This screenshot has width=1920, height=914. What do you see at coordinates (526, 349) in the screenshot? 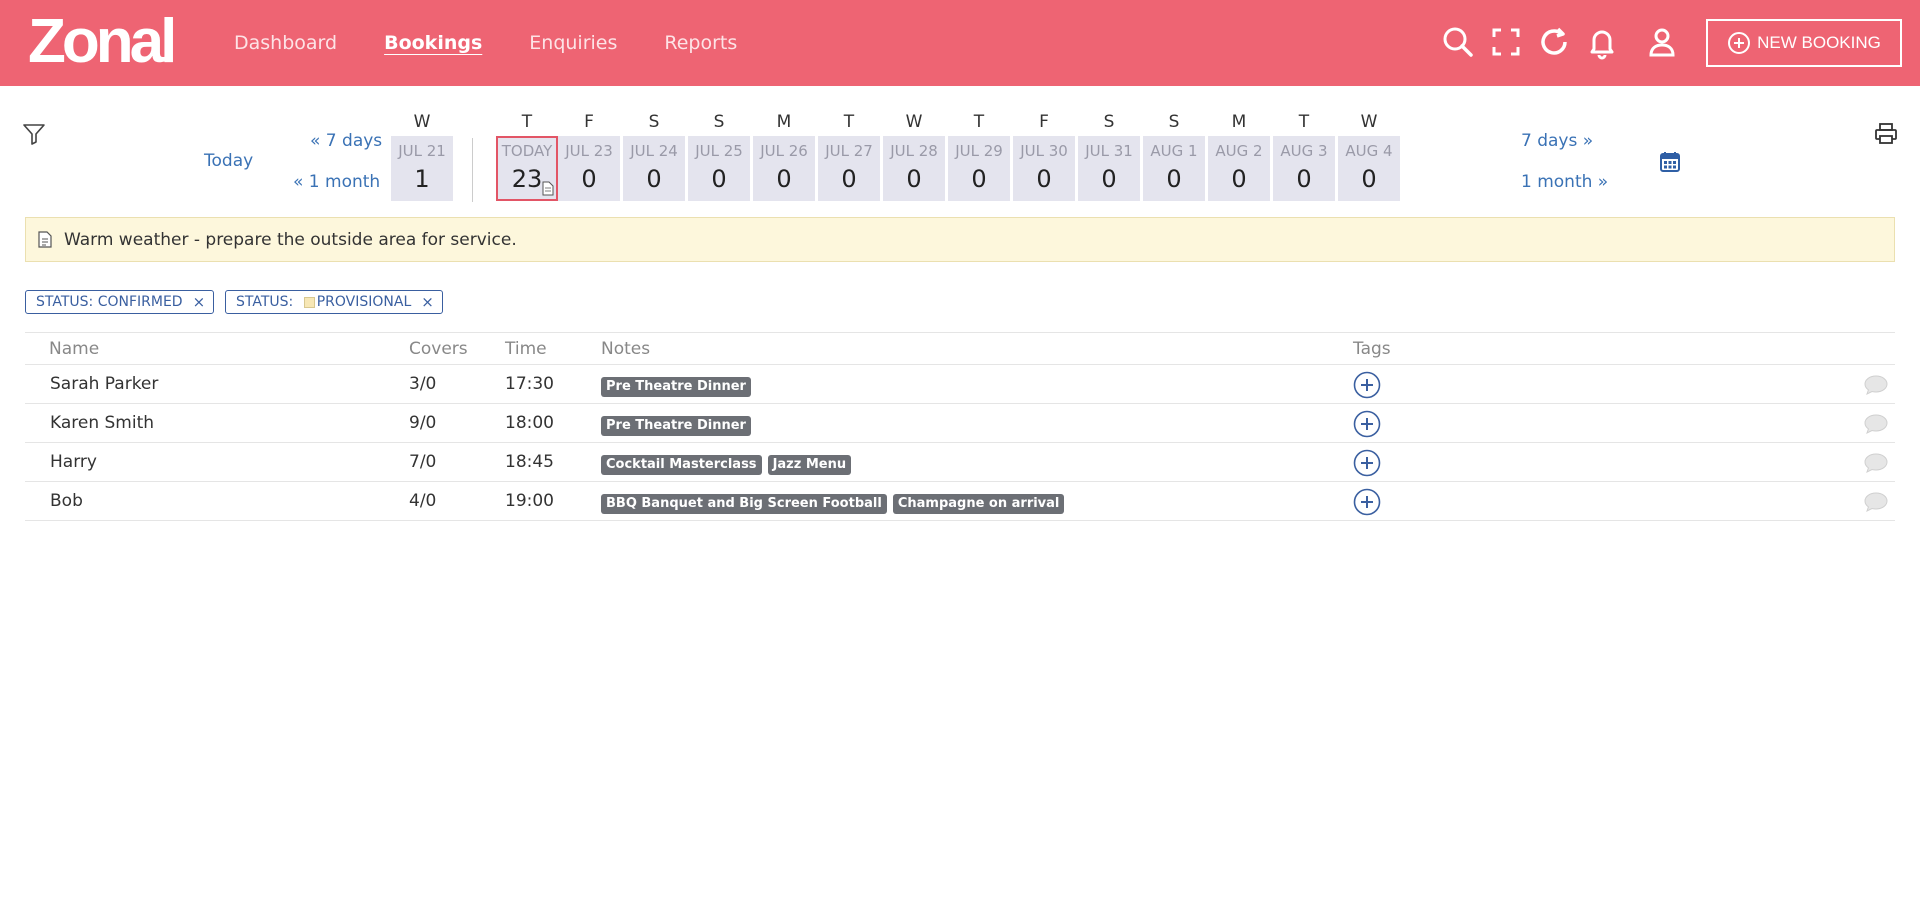
I see `header-time: Time` at bounding box center [526, 349].